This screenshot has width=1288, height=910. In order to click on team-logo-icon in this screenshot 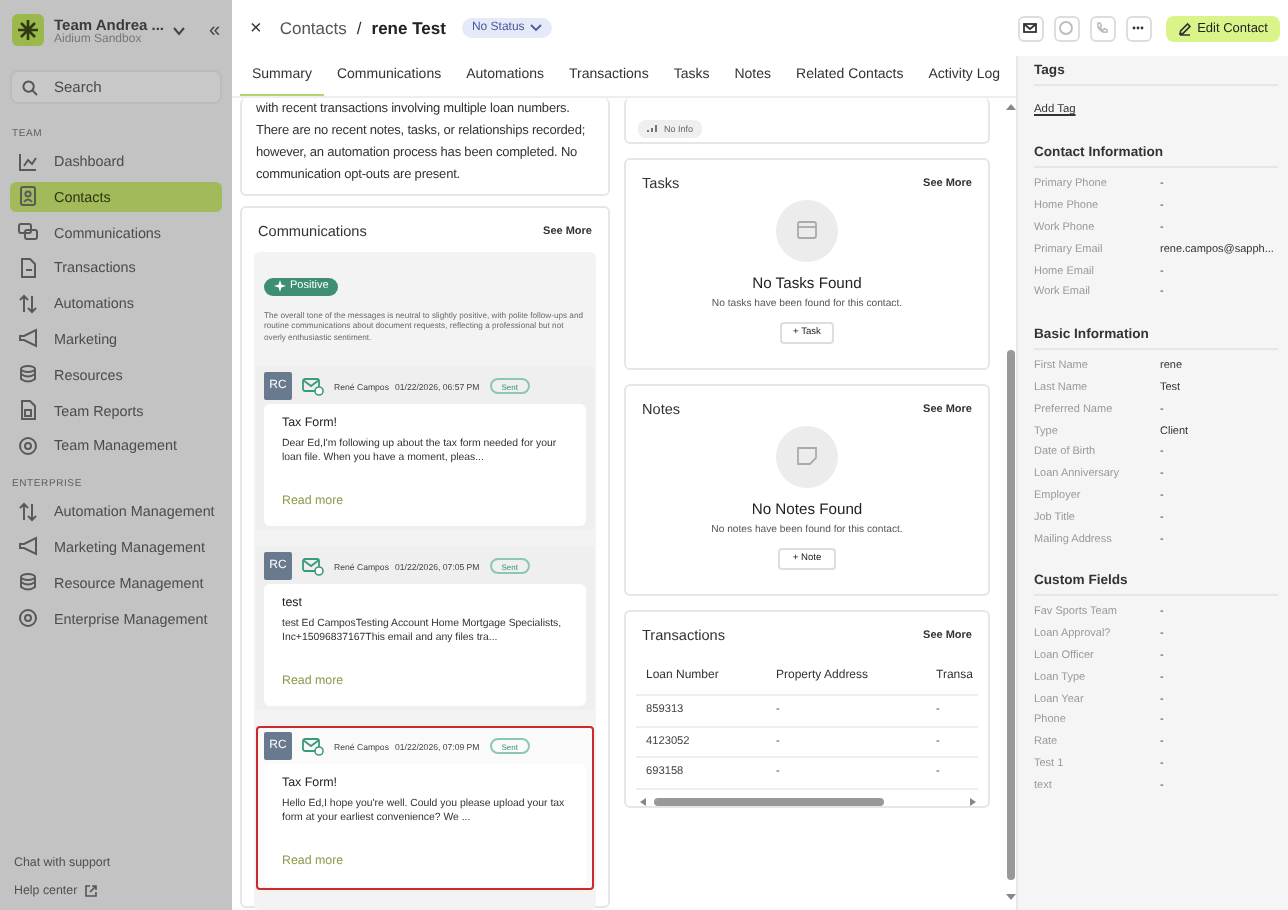, I will do `click(28, 30)`.